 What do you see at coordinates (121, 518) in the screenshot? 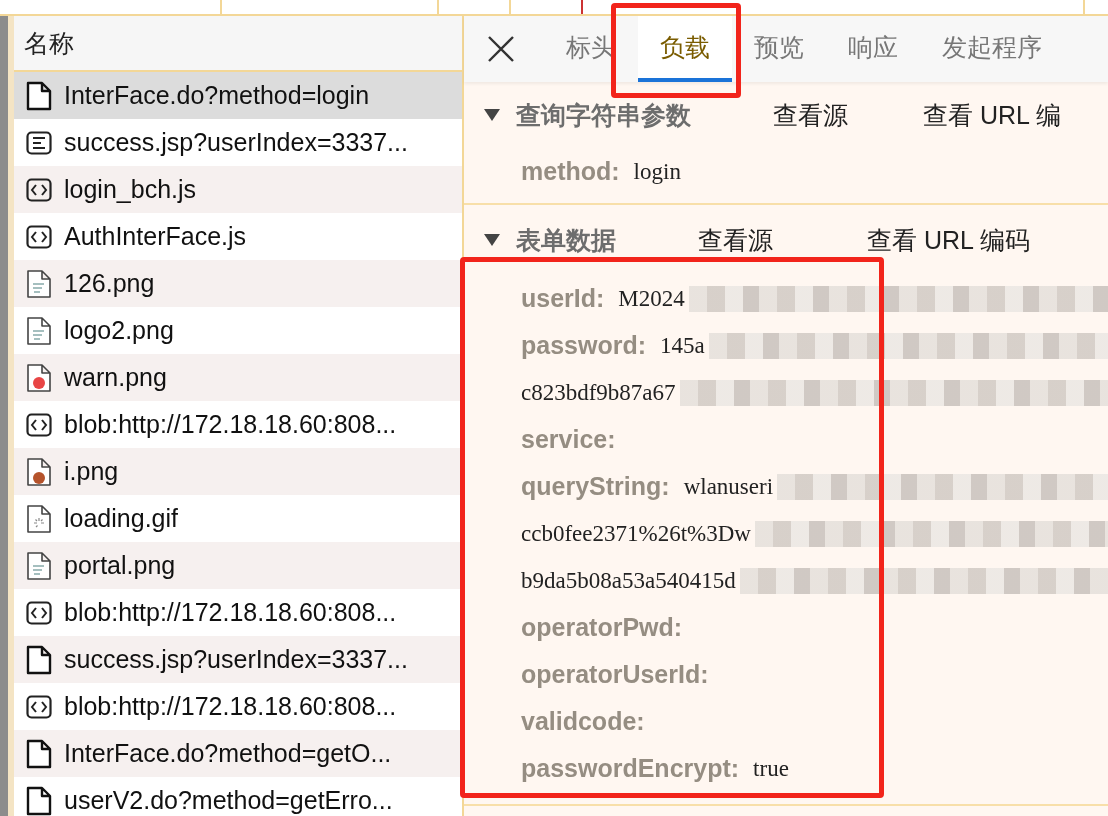
I see `request-name: loading.gif` at bounding box center [121, 518].